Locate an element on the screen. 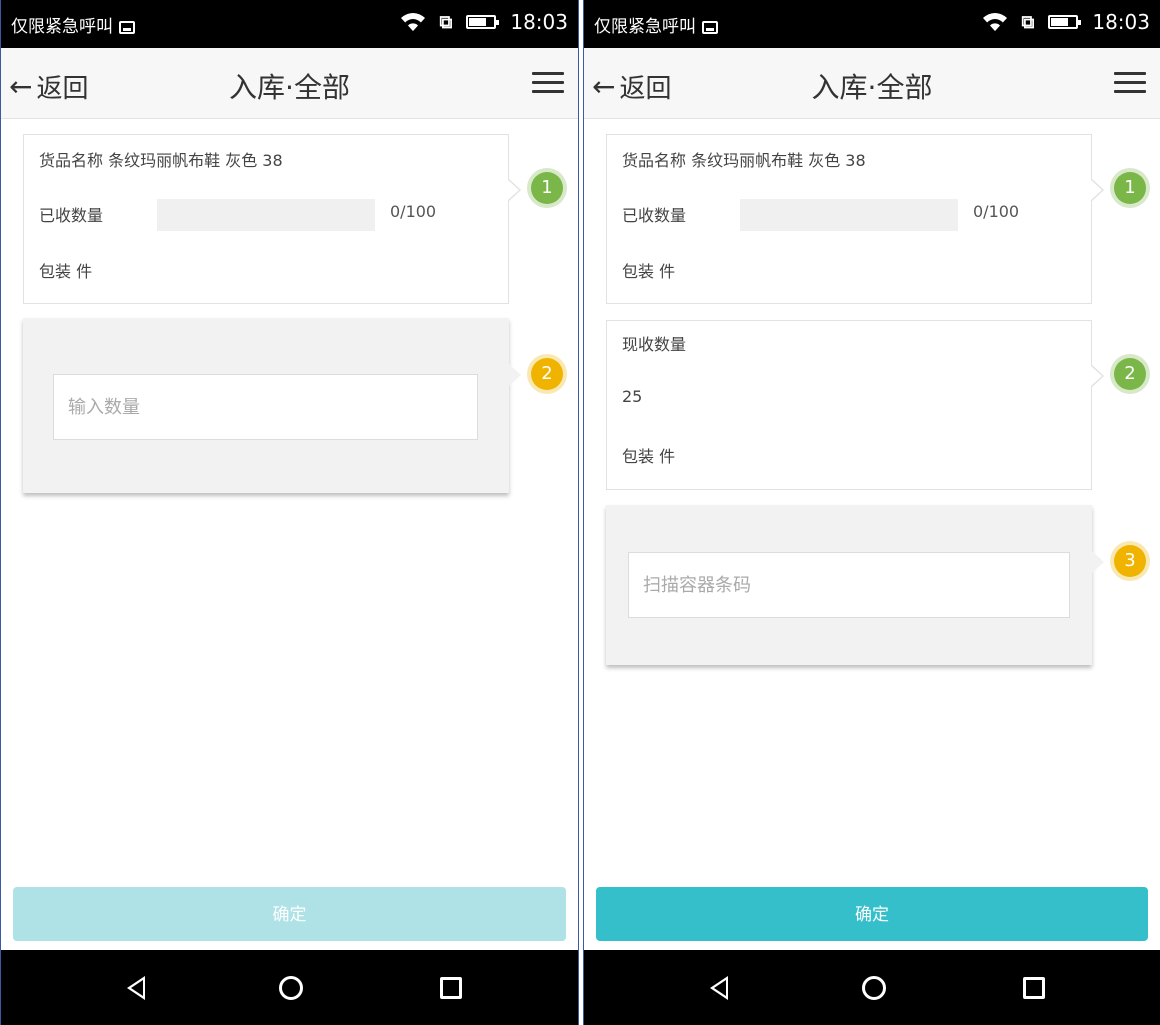 The image size is (1160, 1025). quantity-input-panel is located at coordinates (266, 405).